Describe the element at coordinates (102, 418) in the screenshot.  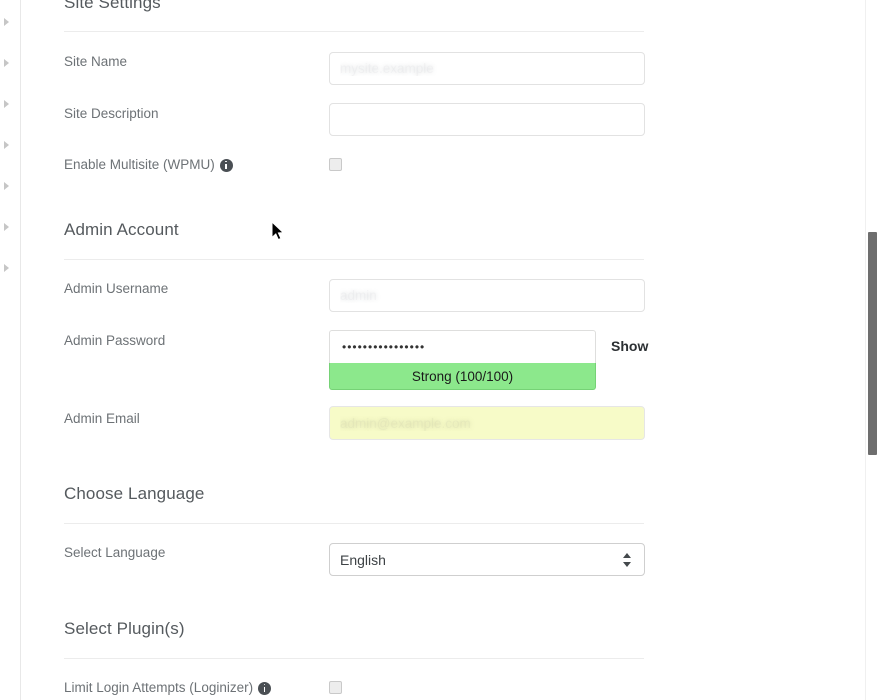
I see `label-admin-email: Admin Email` at that location.